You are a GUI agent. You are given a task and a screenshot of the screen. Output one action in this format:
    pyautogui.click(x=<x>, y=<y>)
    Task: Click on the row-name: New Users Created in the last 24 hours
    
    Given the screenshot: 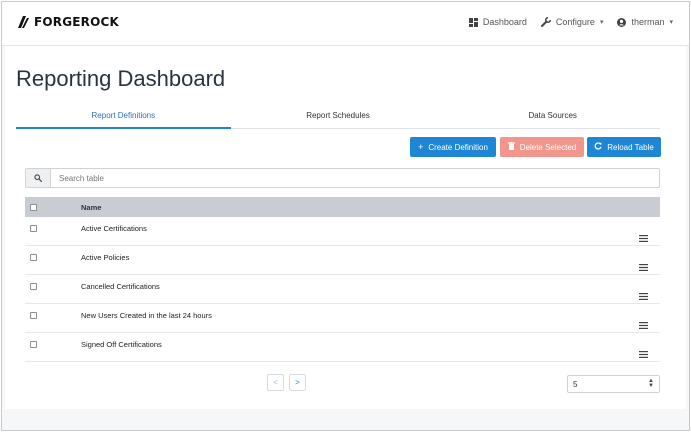 What is the action you would take?
    pyautogui.click(x=146, y=312)
    